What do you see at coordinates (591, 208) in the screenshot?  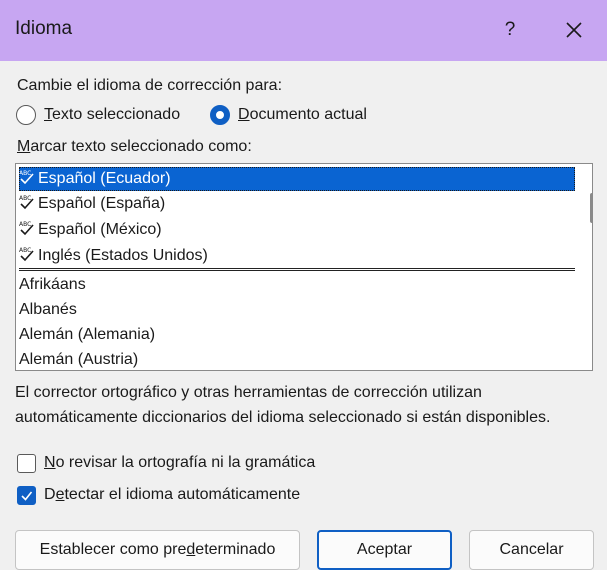 I see `list-scrollbar-thumb` at bounding box center [591, 208].